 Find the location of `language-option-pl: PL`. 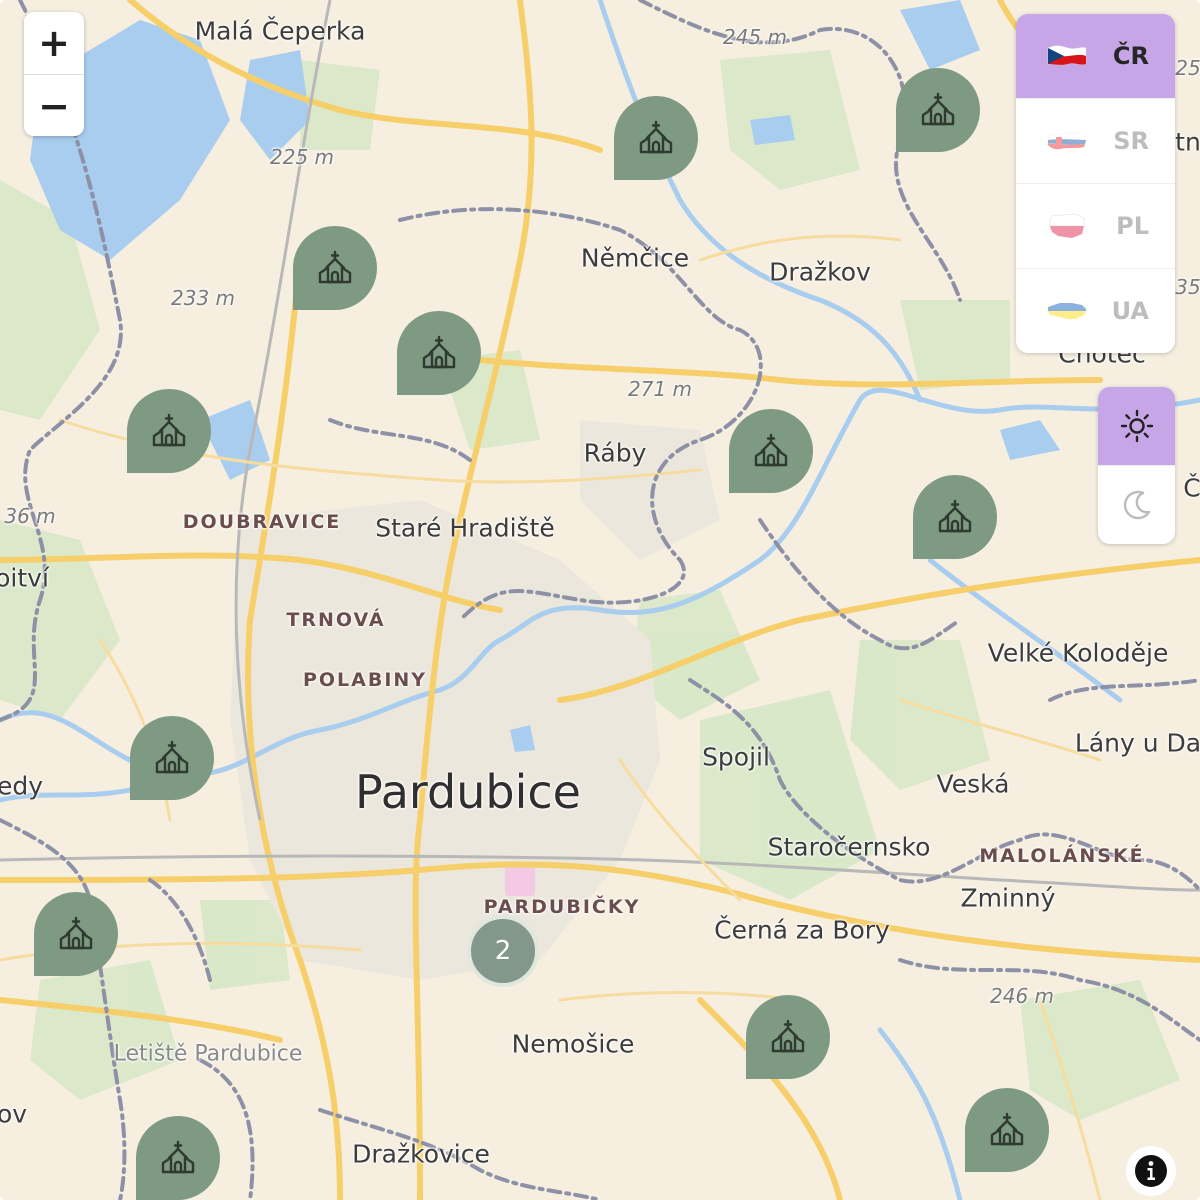

language-option-pl: PL is located at coordinates (1095, 225).